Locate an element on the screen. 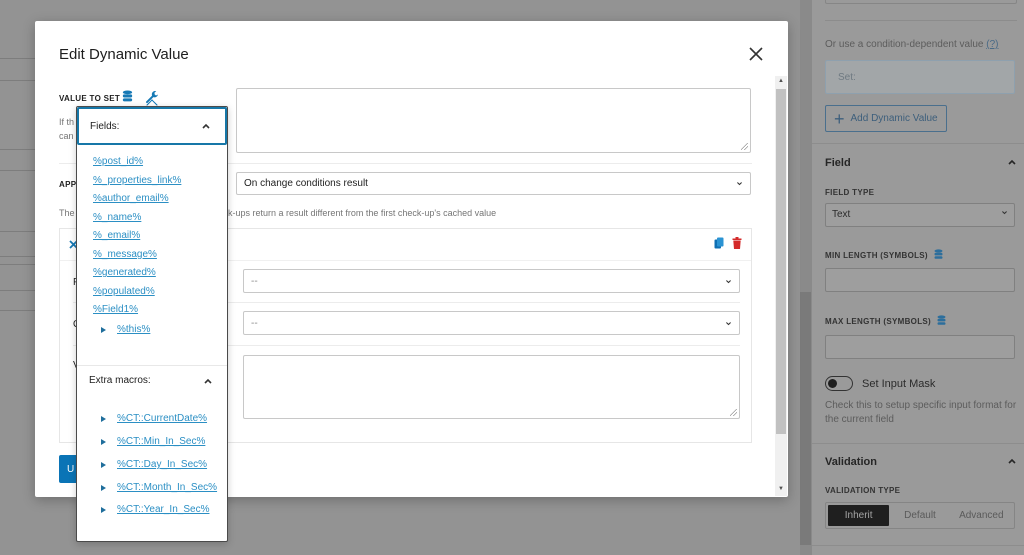  macro-link: %_properties_link% is located at coordinates (137, 180).